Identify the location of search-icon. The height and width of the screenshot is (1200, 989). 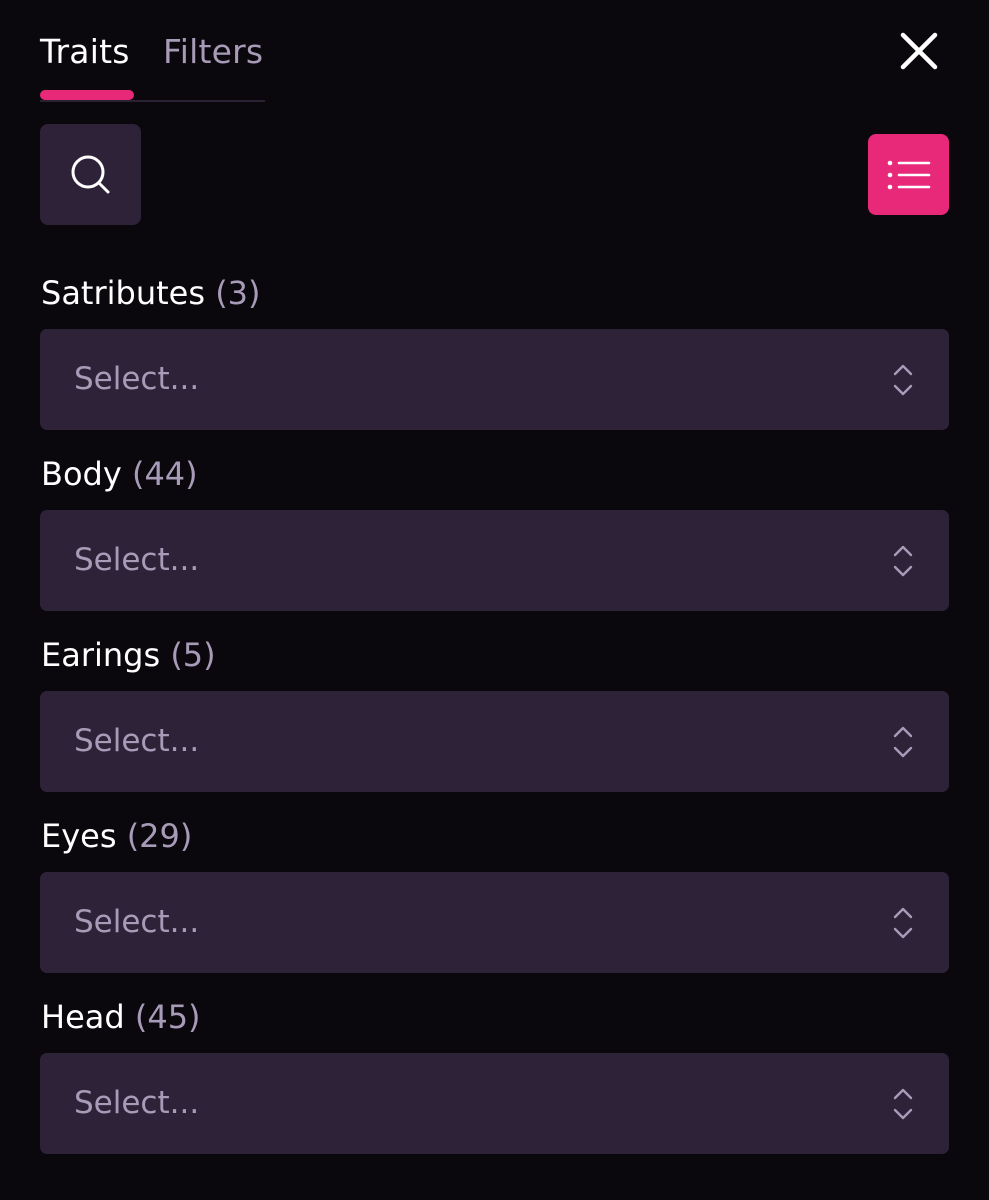
(90, 174).